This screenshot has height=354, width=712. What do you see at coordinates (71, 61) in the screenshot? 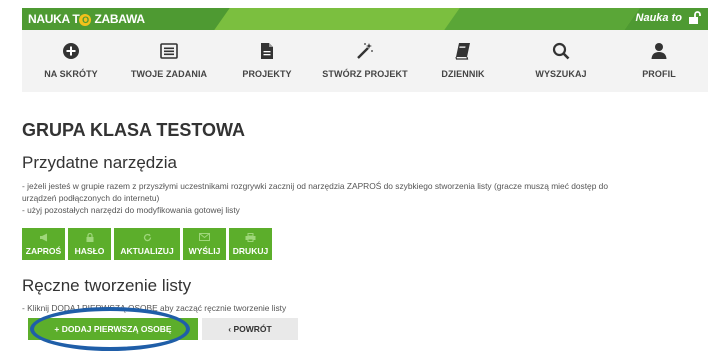
I see `nav-shortcuts: NA SKRÓTY` at bounding box center [71, 61].